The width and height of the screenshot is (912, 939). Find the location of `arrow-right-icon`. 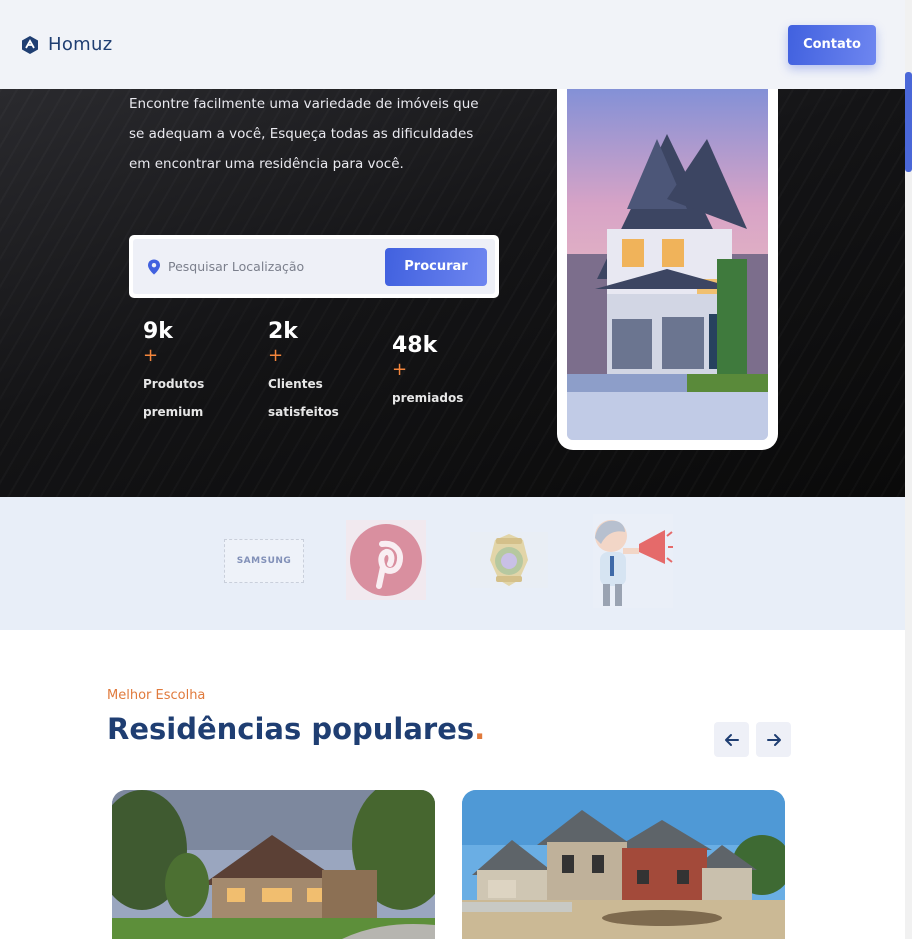

arrow-right-icon is located at coordinates (773, 739).